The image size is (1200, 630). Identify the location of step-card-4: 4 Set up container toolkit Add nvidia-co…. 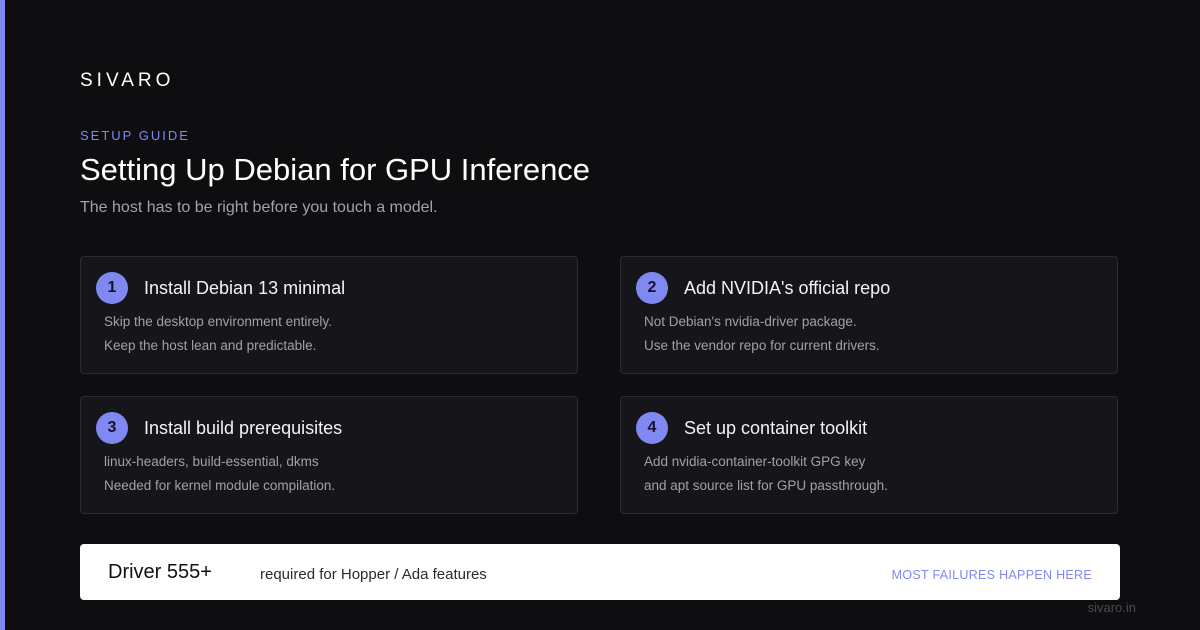
(869, 455).